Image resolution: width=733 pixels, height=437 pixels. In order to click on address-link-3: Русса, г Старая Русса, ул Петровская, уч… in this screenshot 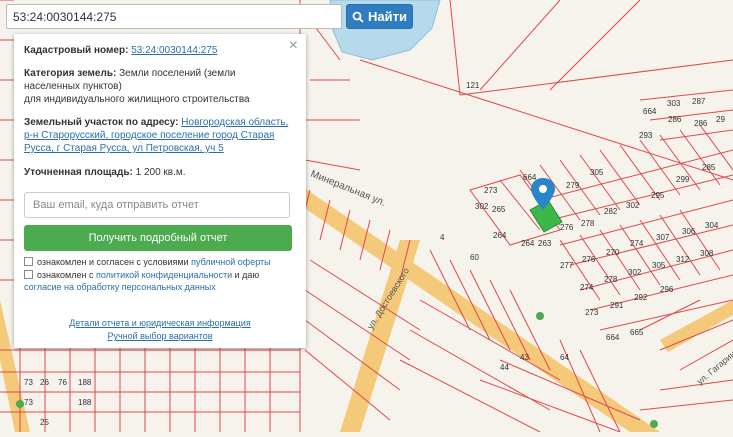, I will do `click(124, 148)`.